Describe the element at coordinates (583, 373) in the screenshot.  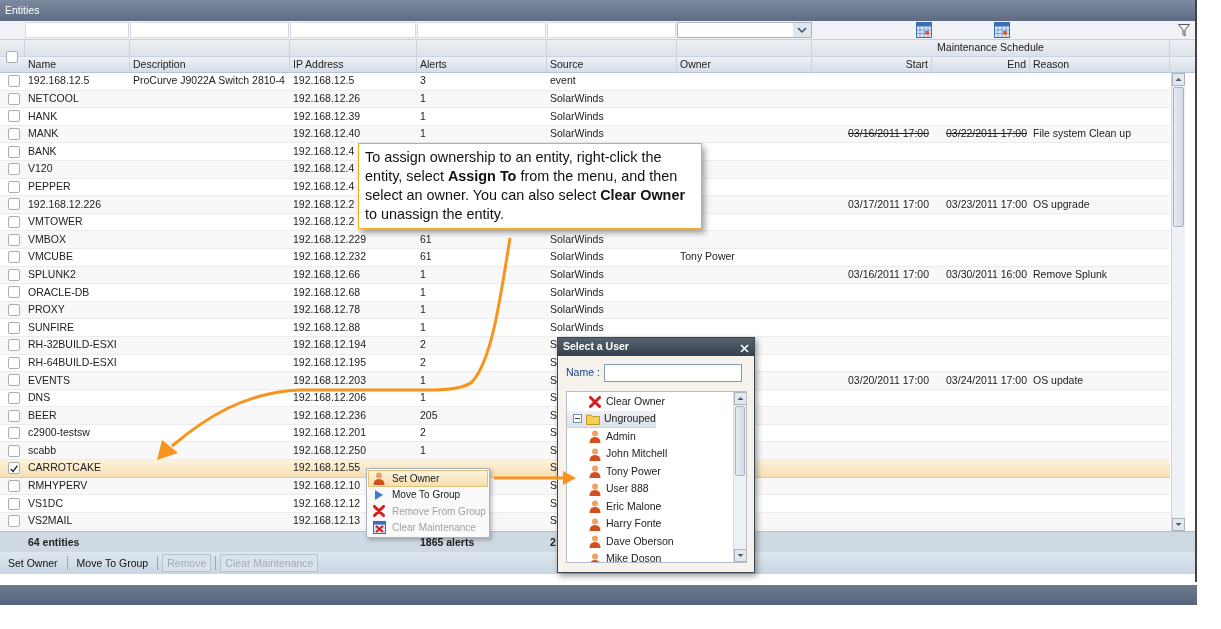
I see `field-label: Name :` at that location.